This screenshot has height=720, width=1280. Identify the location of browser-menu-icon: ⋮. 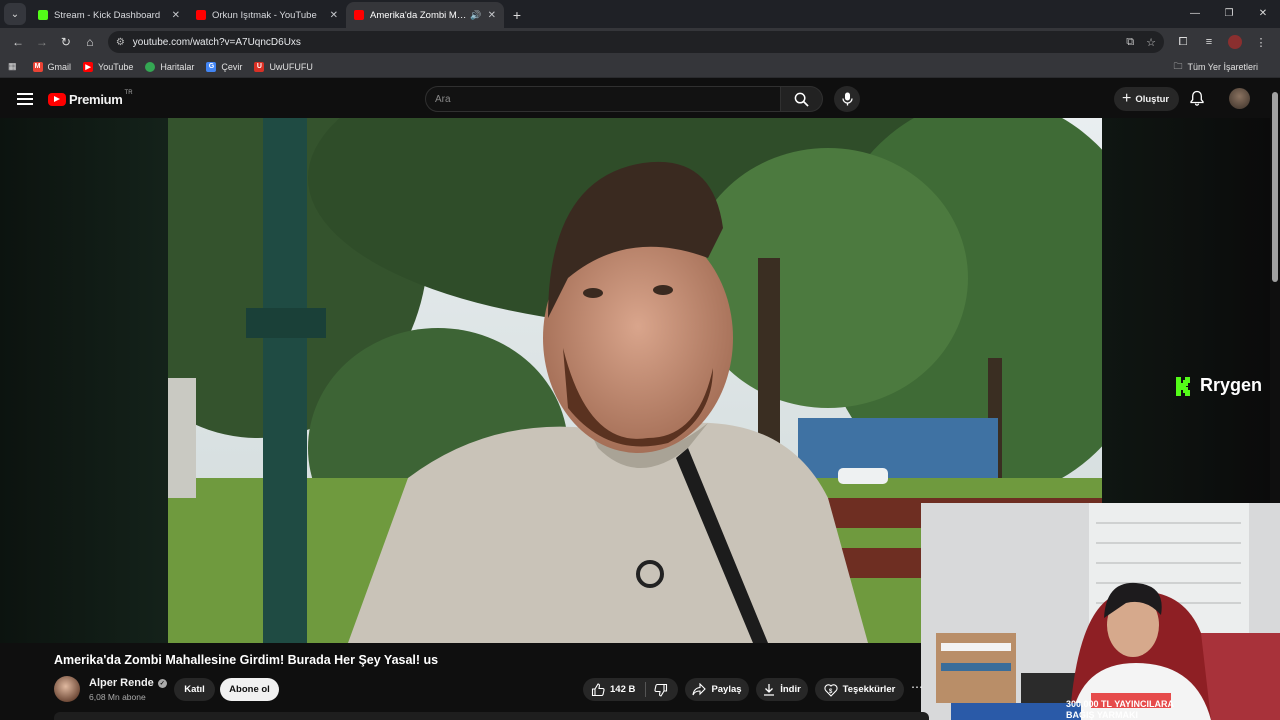
(1261, 42).